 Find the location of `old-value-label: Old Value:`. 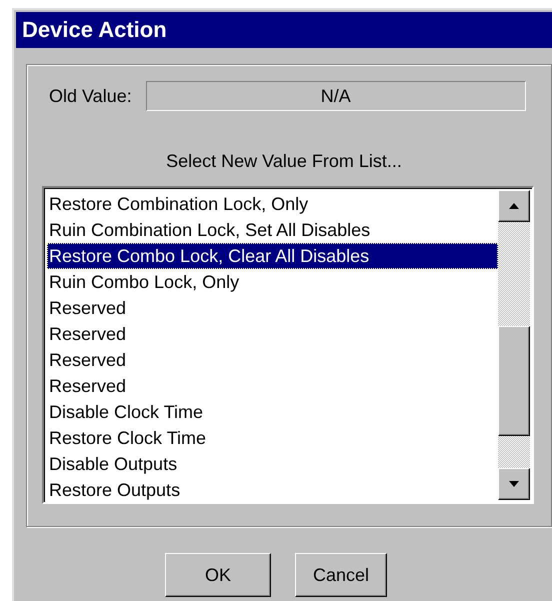

old-value-label: Old Value: is located at coordinates (90, 96).